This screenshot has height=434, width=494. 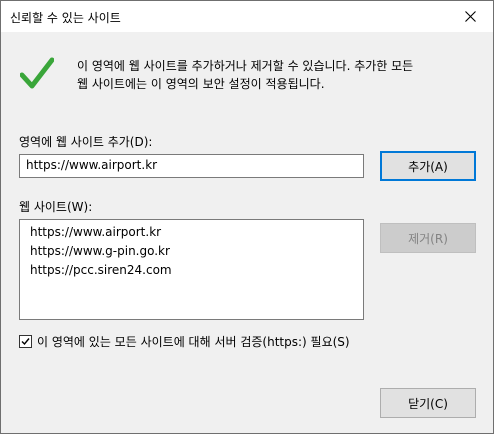 I want to click on info-line-1: 이 영역에 웹 사이트를 추가하거나 제거할 수 있습니다. 추가한 모든, so click(x=245, y=66).